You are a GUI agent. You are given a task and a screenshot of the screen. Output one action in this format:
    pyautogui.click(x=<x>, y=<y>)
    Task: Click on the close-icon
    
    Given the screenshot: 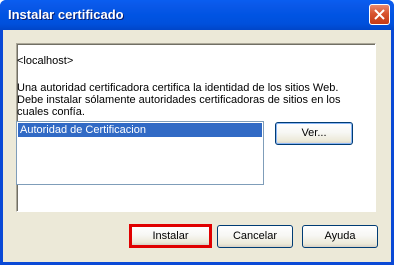 What is the action you would take?
    pyautogui.click(x=379, y=14)
    